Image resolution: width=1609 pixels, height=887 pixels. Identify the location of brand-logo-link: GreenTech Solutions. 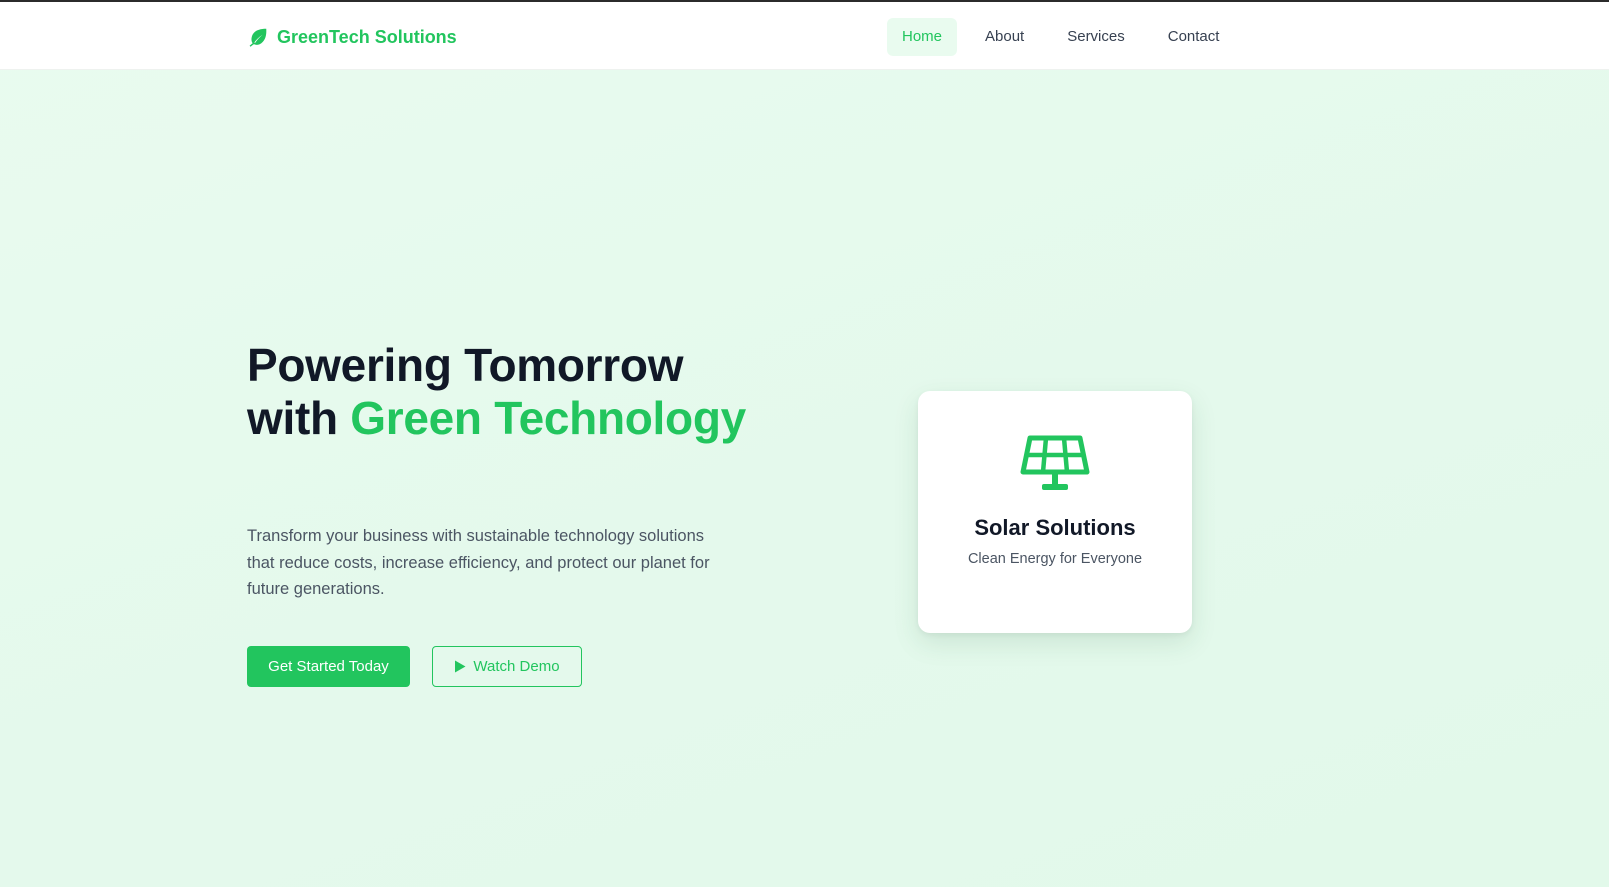
(352, 37).